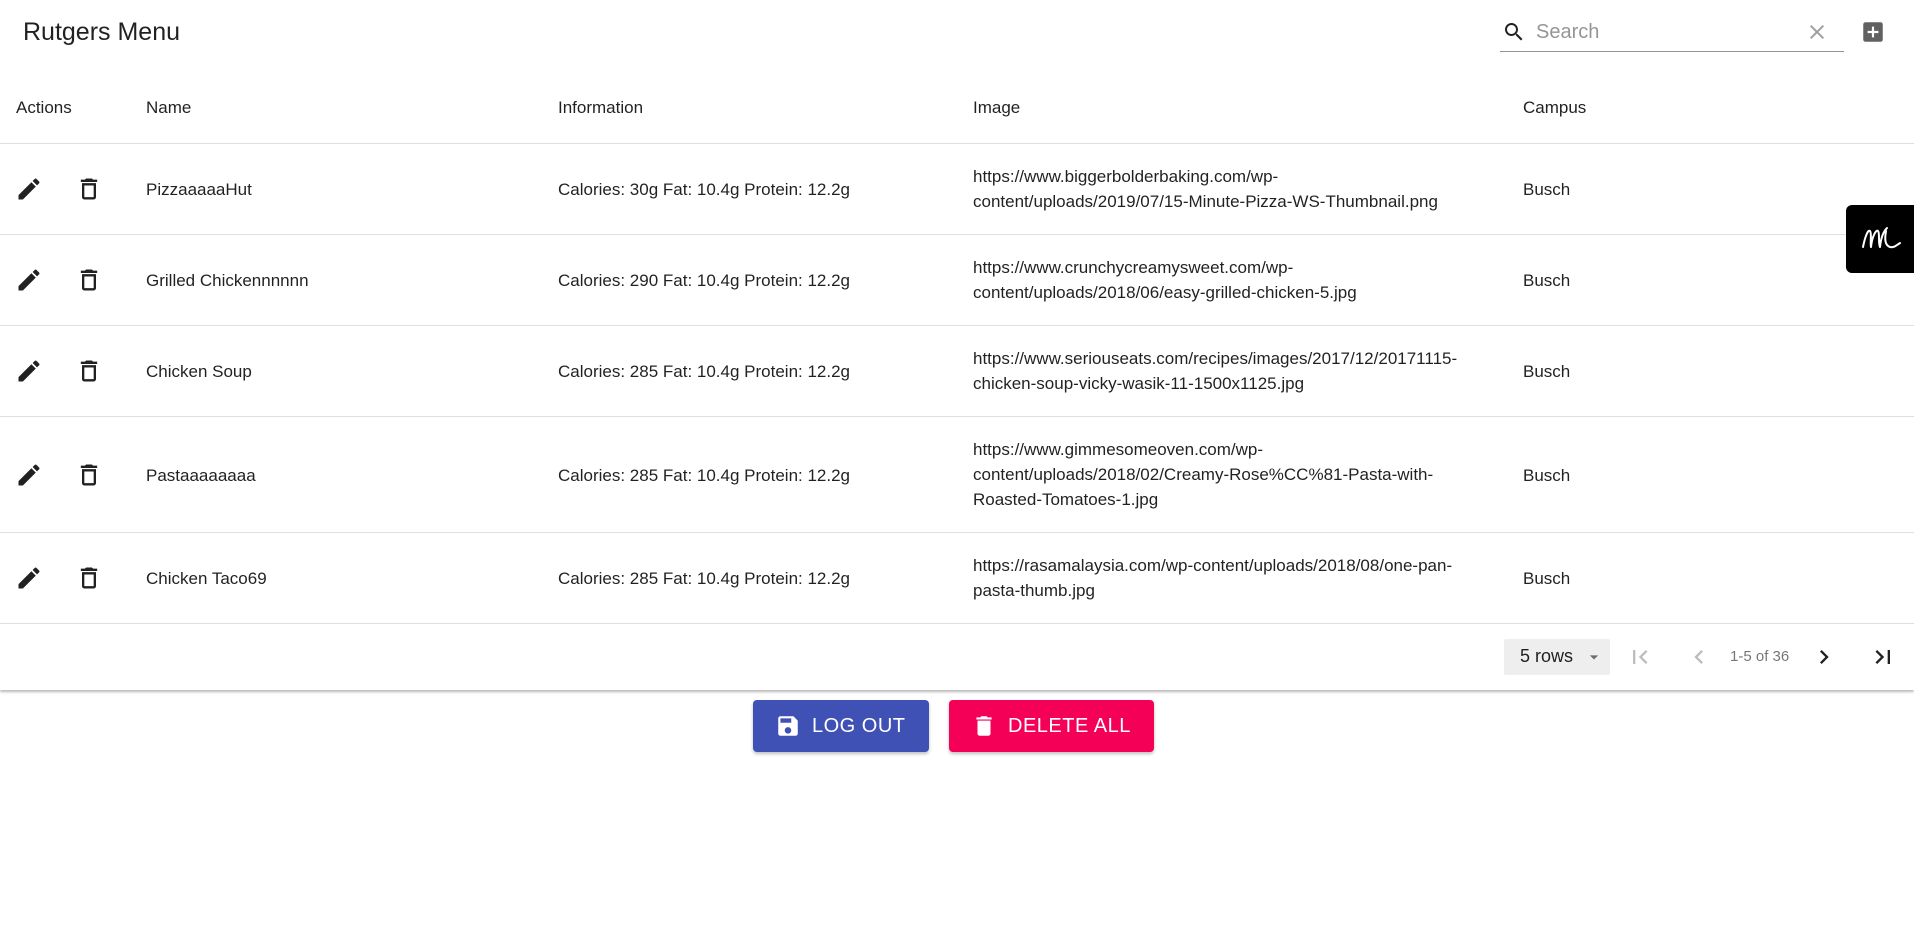 The width and height of the screenshot is (1914, 929). I want to click on search-field, so click(1672, 33).